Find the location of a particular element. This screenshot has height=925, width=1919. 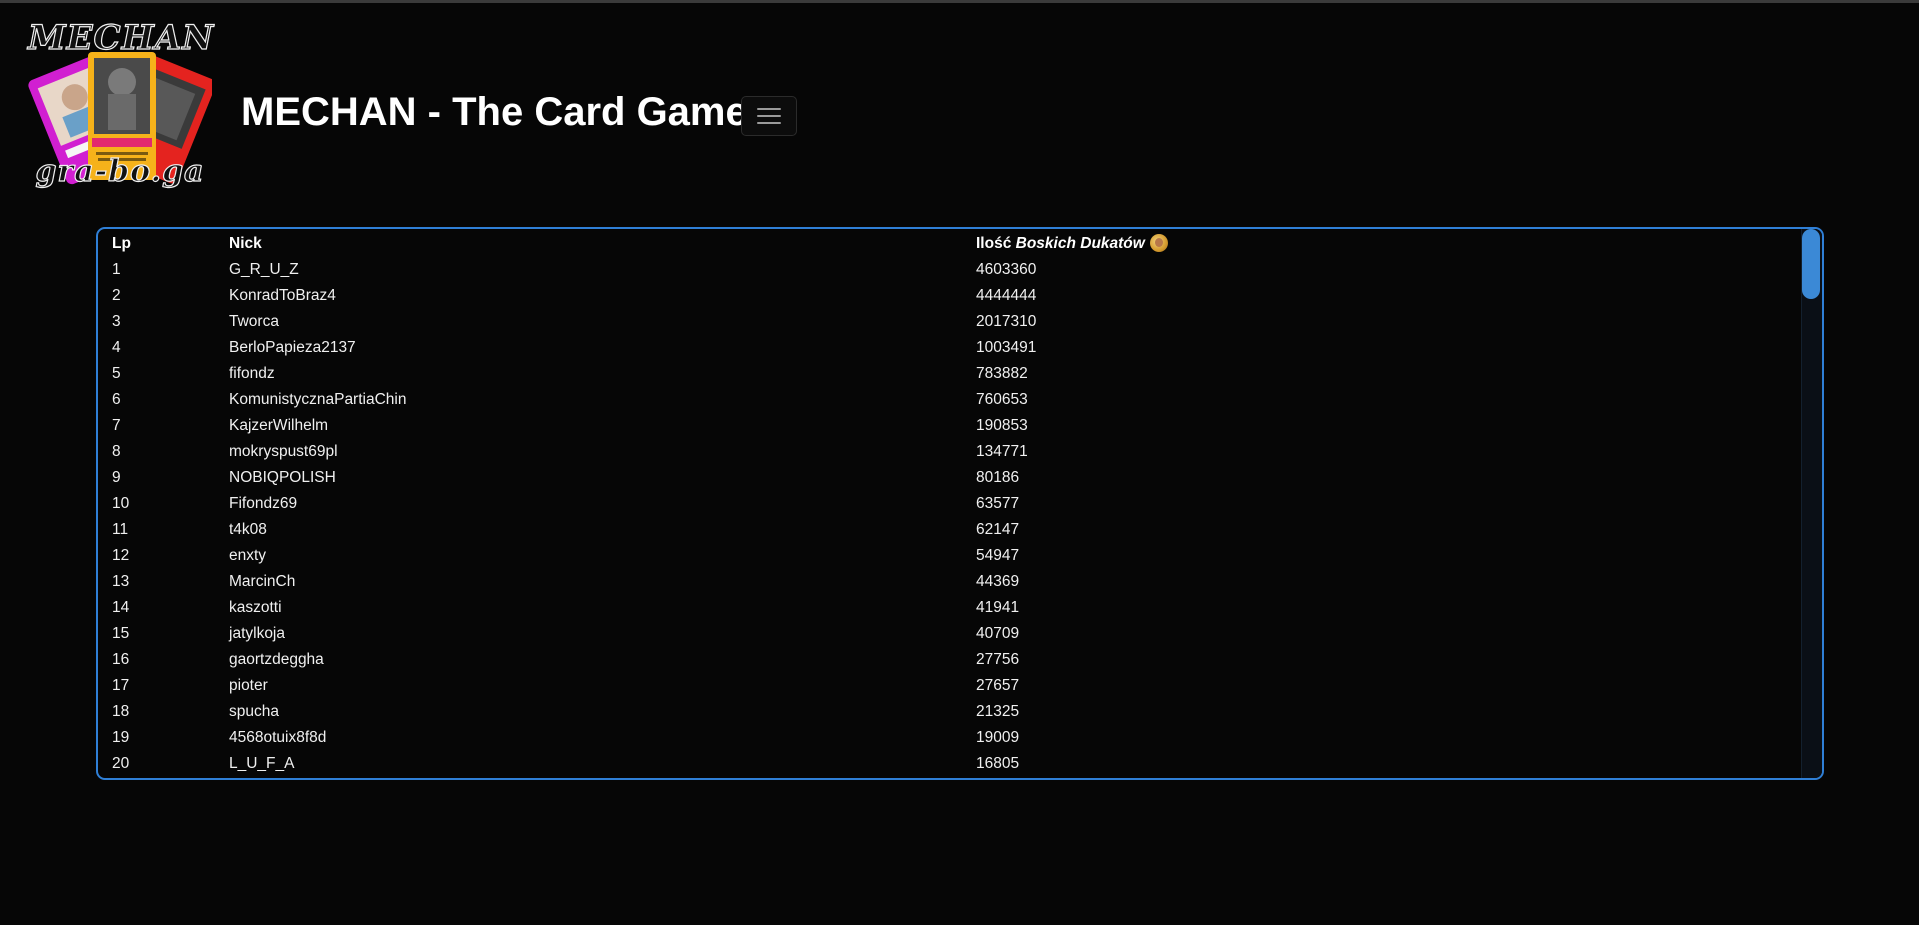

table-row: 11 t4k08 62147 is located at coordinates (952, 530).